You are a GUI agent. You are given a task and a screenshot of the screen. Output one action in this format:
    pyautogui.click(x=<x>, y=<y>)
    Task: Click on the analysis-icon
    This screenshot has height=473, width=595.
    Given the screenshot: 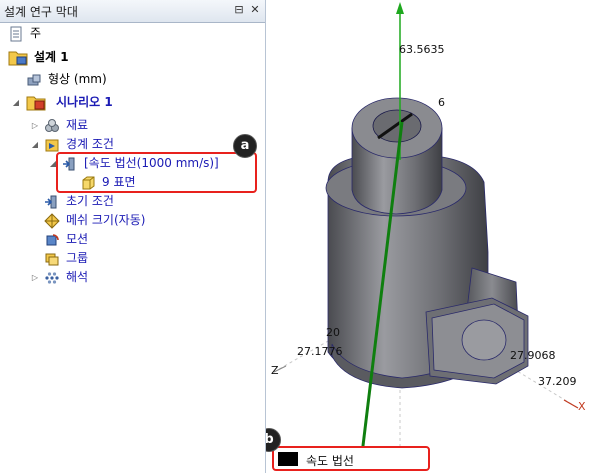 What is the action you would take?
    pyautogui.click(x=52, y=278)
    